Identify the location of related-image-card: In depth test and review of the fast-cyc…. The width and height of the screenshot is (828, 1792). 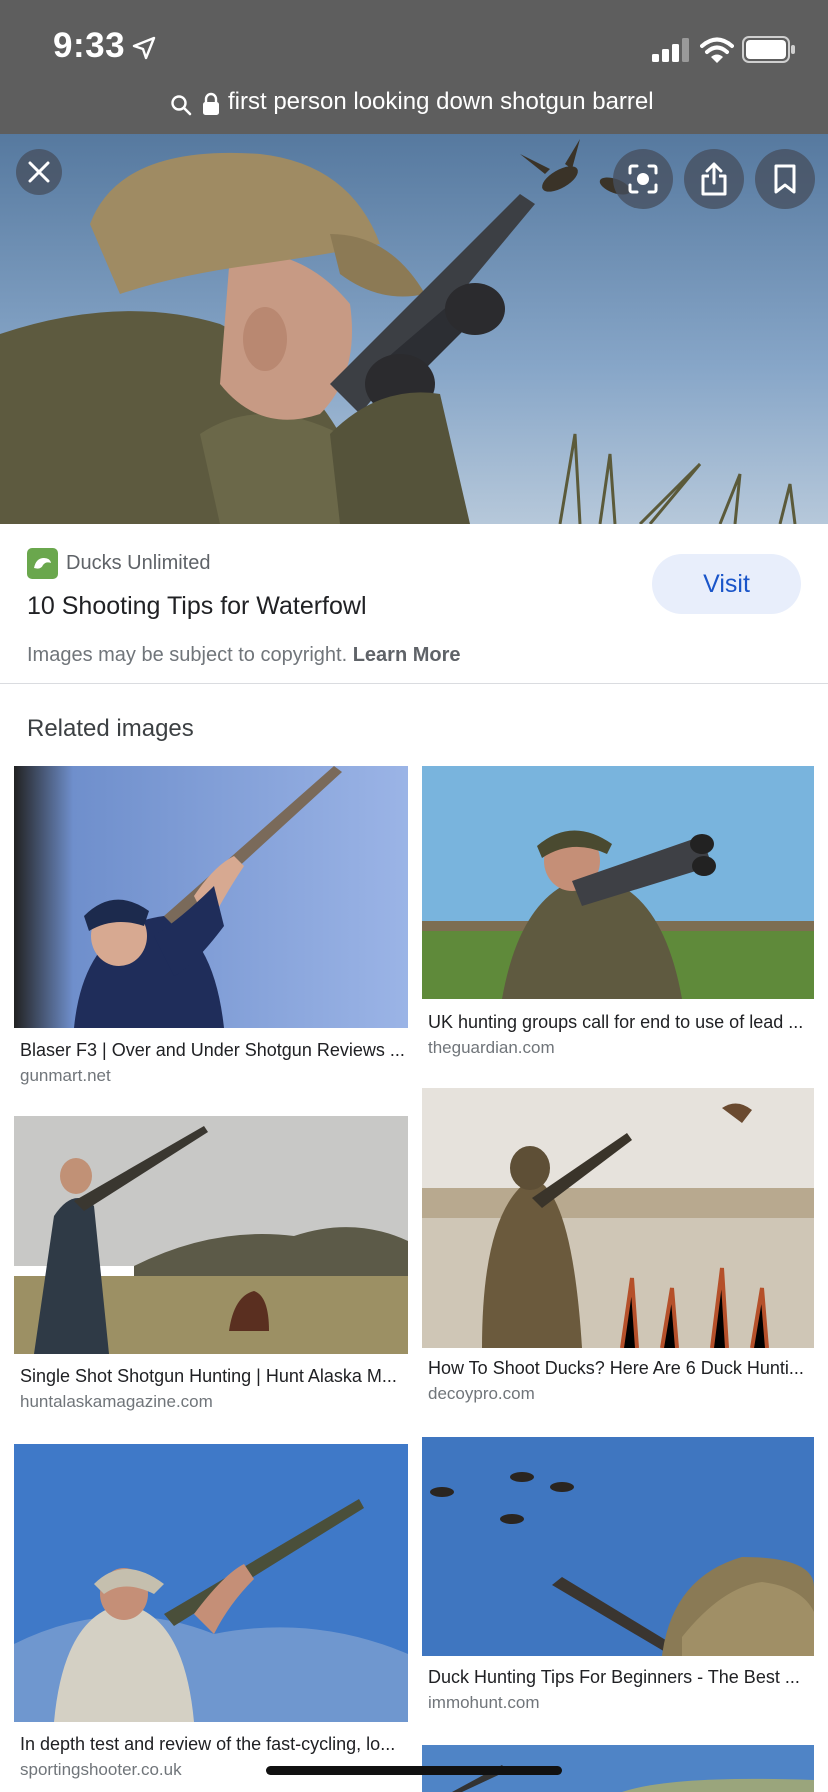
(211, 1614).